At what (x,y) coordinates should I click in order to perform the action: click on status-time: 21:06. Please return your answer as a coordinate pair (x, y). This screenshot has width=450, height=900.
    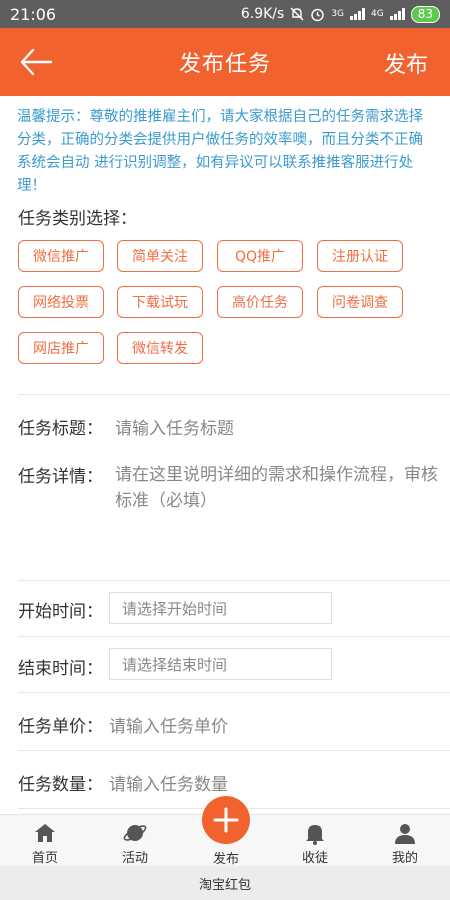
    Looking at the image, I should click on (33, 14).